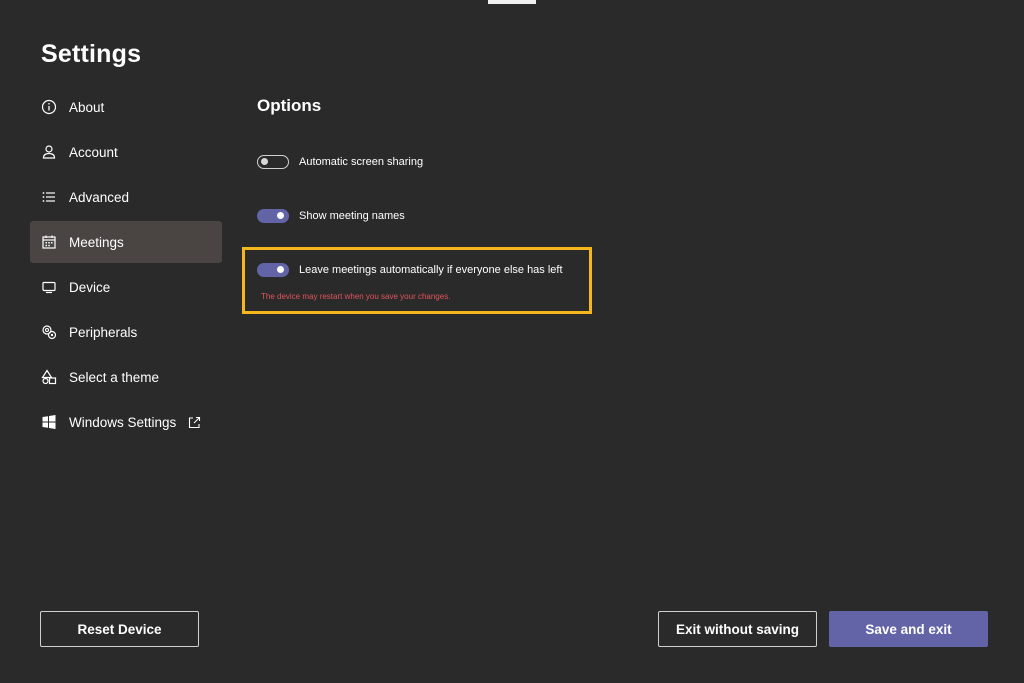  What do you see at coordinates (123, 422) in the screenshot?
I see `sidebar-item-label: Windows Settings` at bounding box center [123, 422].